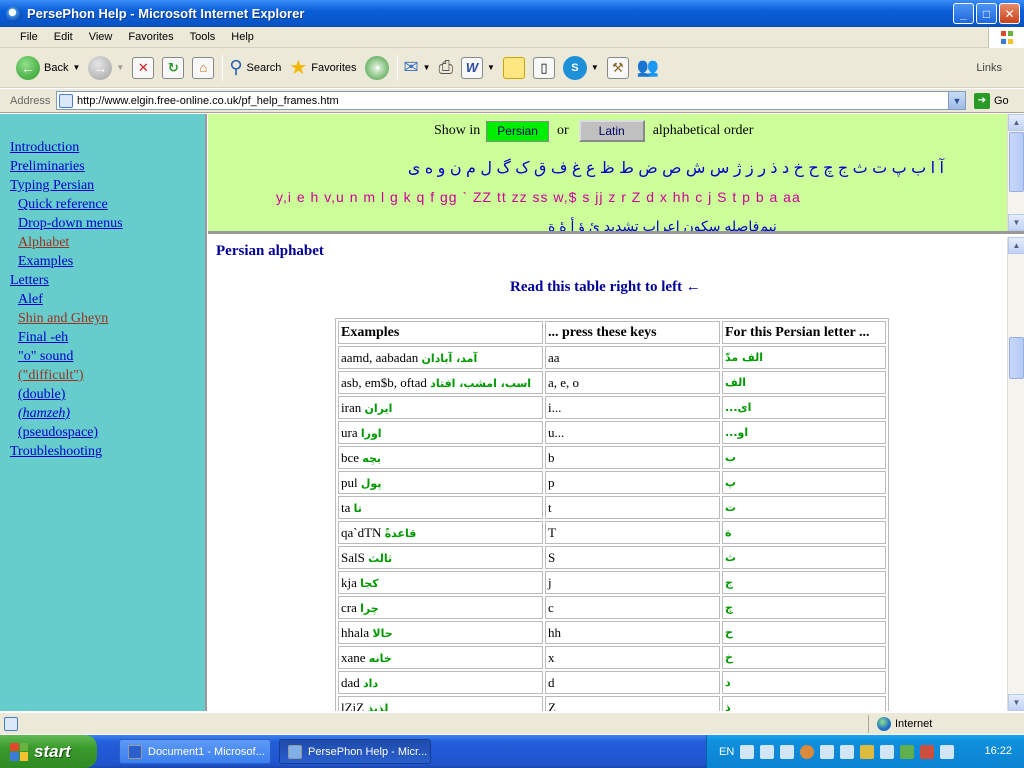 The height and width of the screenshot is (768, 1024). Describe the element at coordinates (56, 67) in the screenshot. I see `back-label: Back` at that location.